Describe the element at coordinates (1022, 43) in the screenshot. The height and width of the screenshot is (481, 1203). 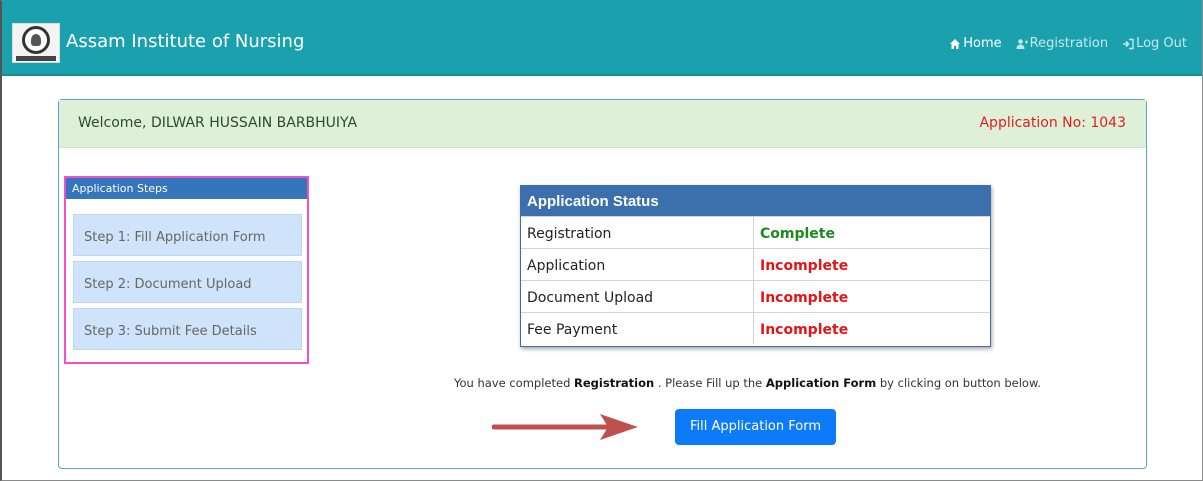
I see `user-plus-icon` at that location.